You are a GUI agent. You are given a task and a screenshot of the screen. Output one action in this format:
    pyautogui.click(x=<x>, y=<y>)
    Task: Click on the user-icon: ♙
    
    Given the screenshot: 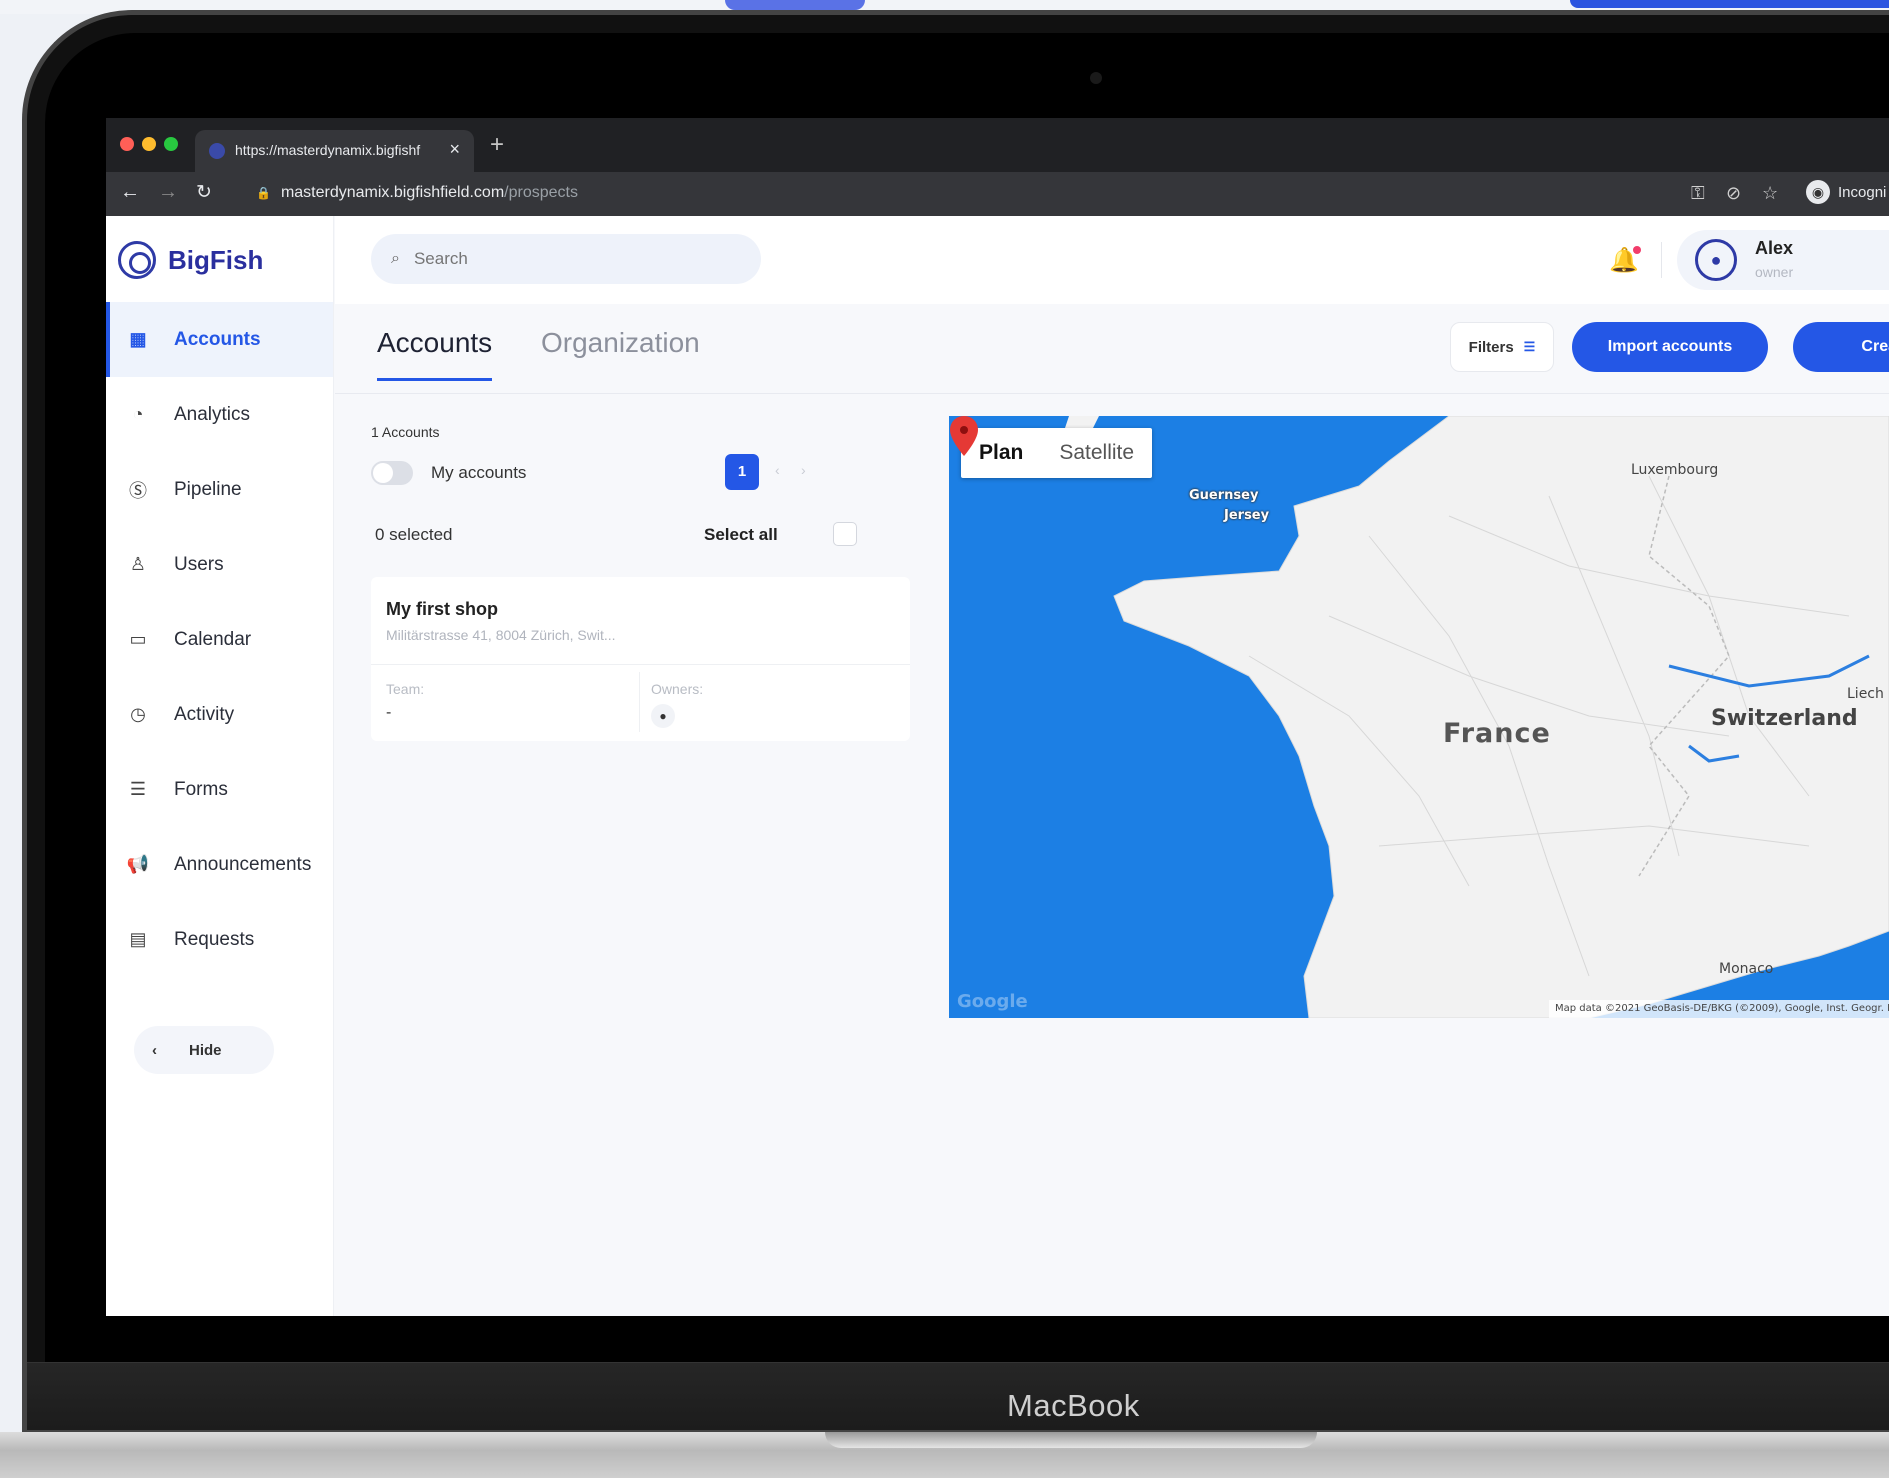 What is the action you would take?
    pyautogui.click(x=138, y=564)
    